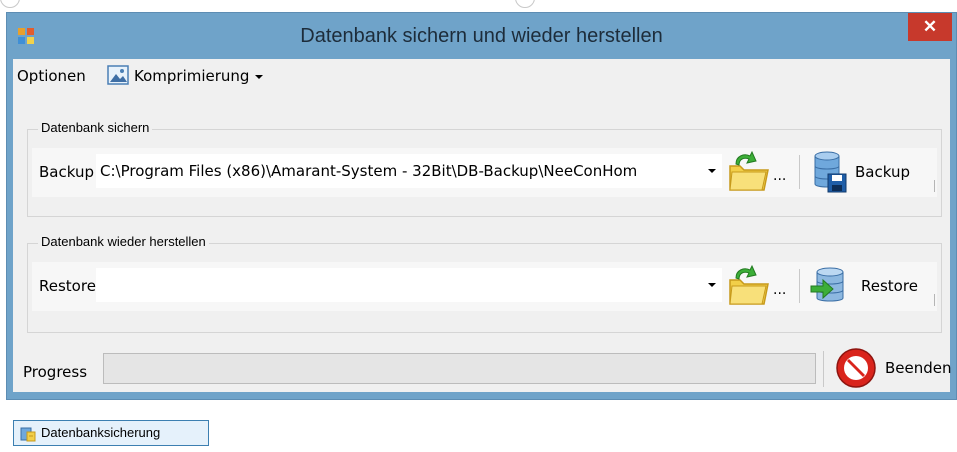 Image resolution: width=957 pixels, height=452 pixels. I want to click on quit-button: Beenden, so click(891, 368).